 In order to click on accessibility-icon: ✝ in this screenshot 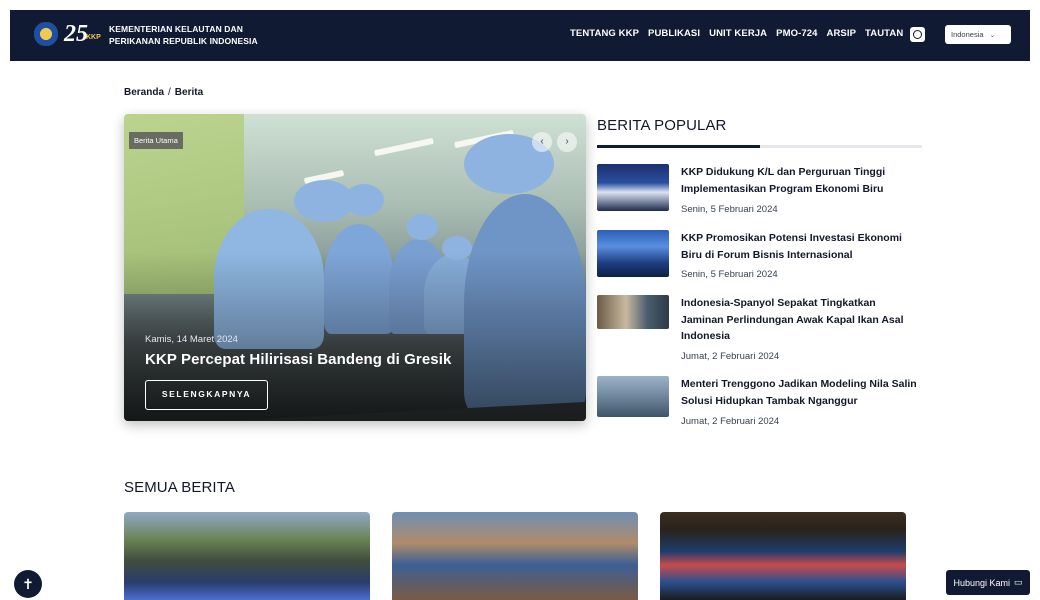, I will do `click(28, 584)`.